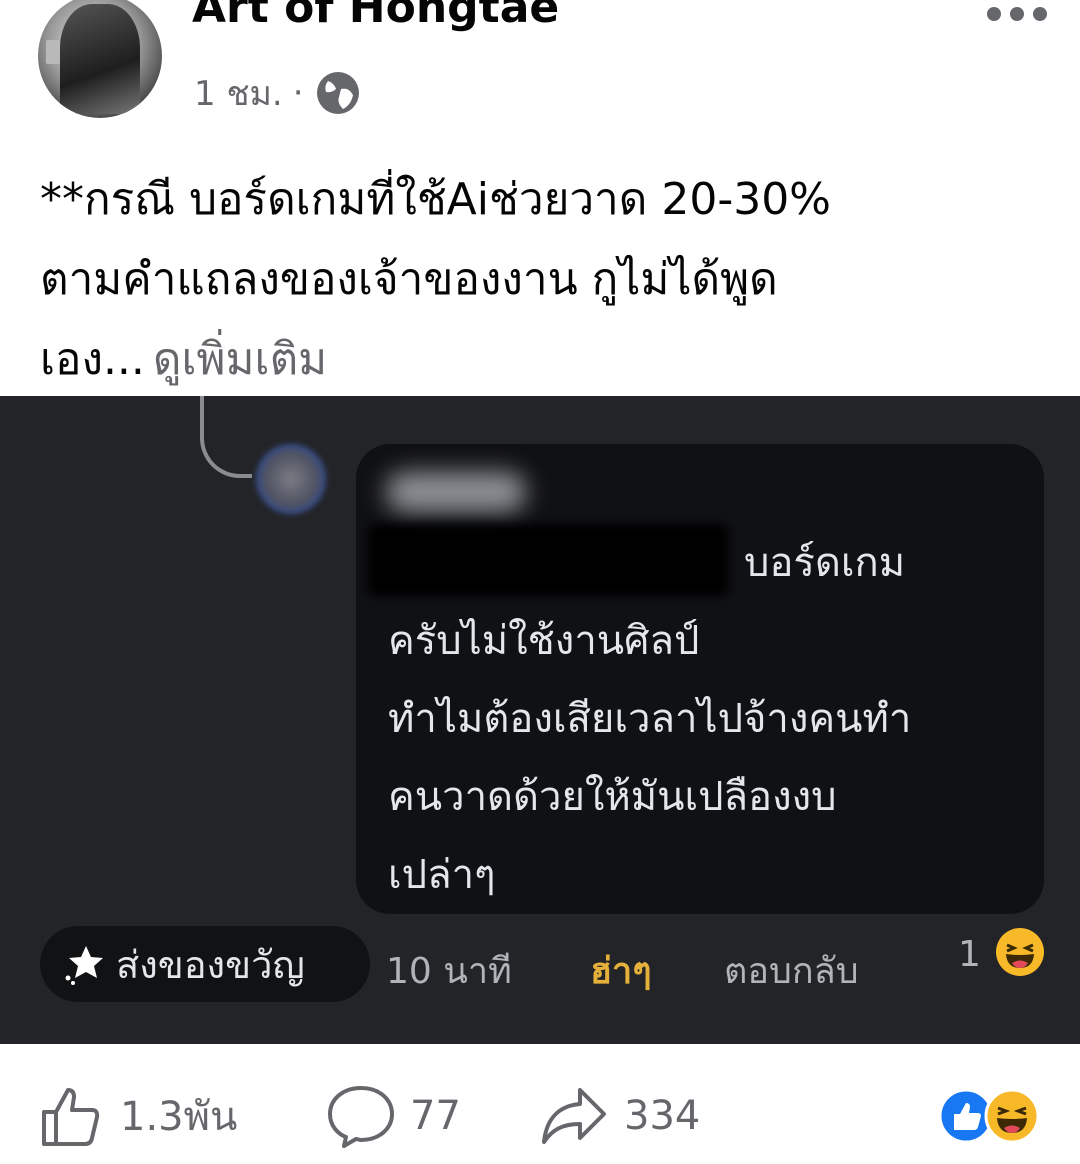 This screenshot has height=1164, width=1080. Describe the element at coordinates (226, 437) in the screenshot. I see `reply-thread-line` at that location.